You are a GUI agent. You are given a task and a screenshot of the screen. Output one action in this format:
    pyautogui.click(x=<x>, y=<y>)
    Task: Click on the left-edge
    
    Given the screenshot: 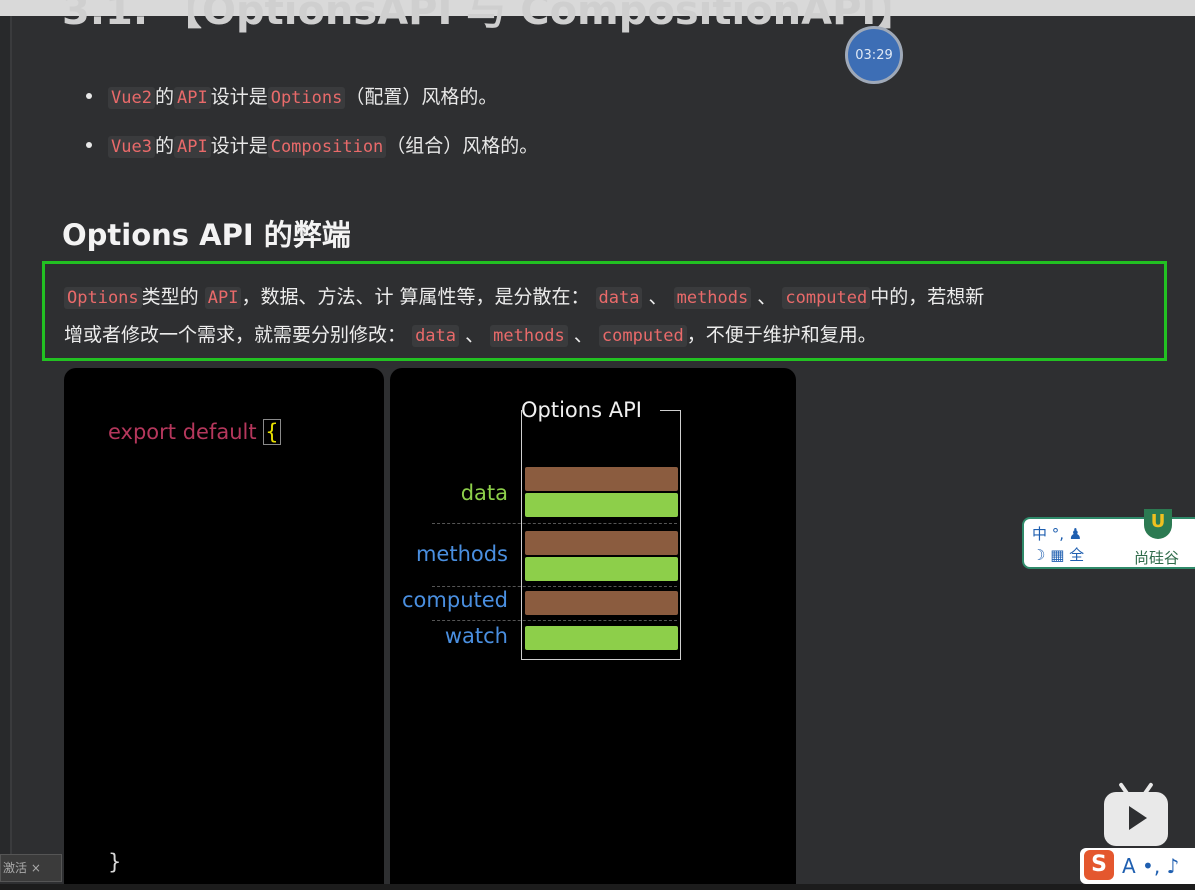 What is the action you would take?
    pyautogui.click(x=5, y=435)
    